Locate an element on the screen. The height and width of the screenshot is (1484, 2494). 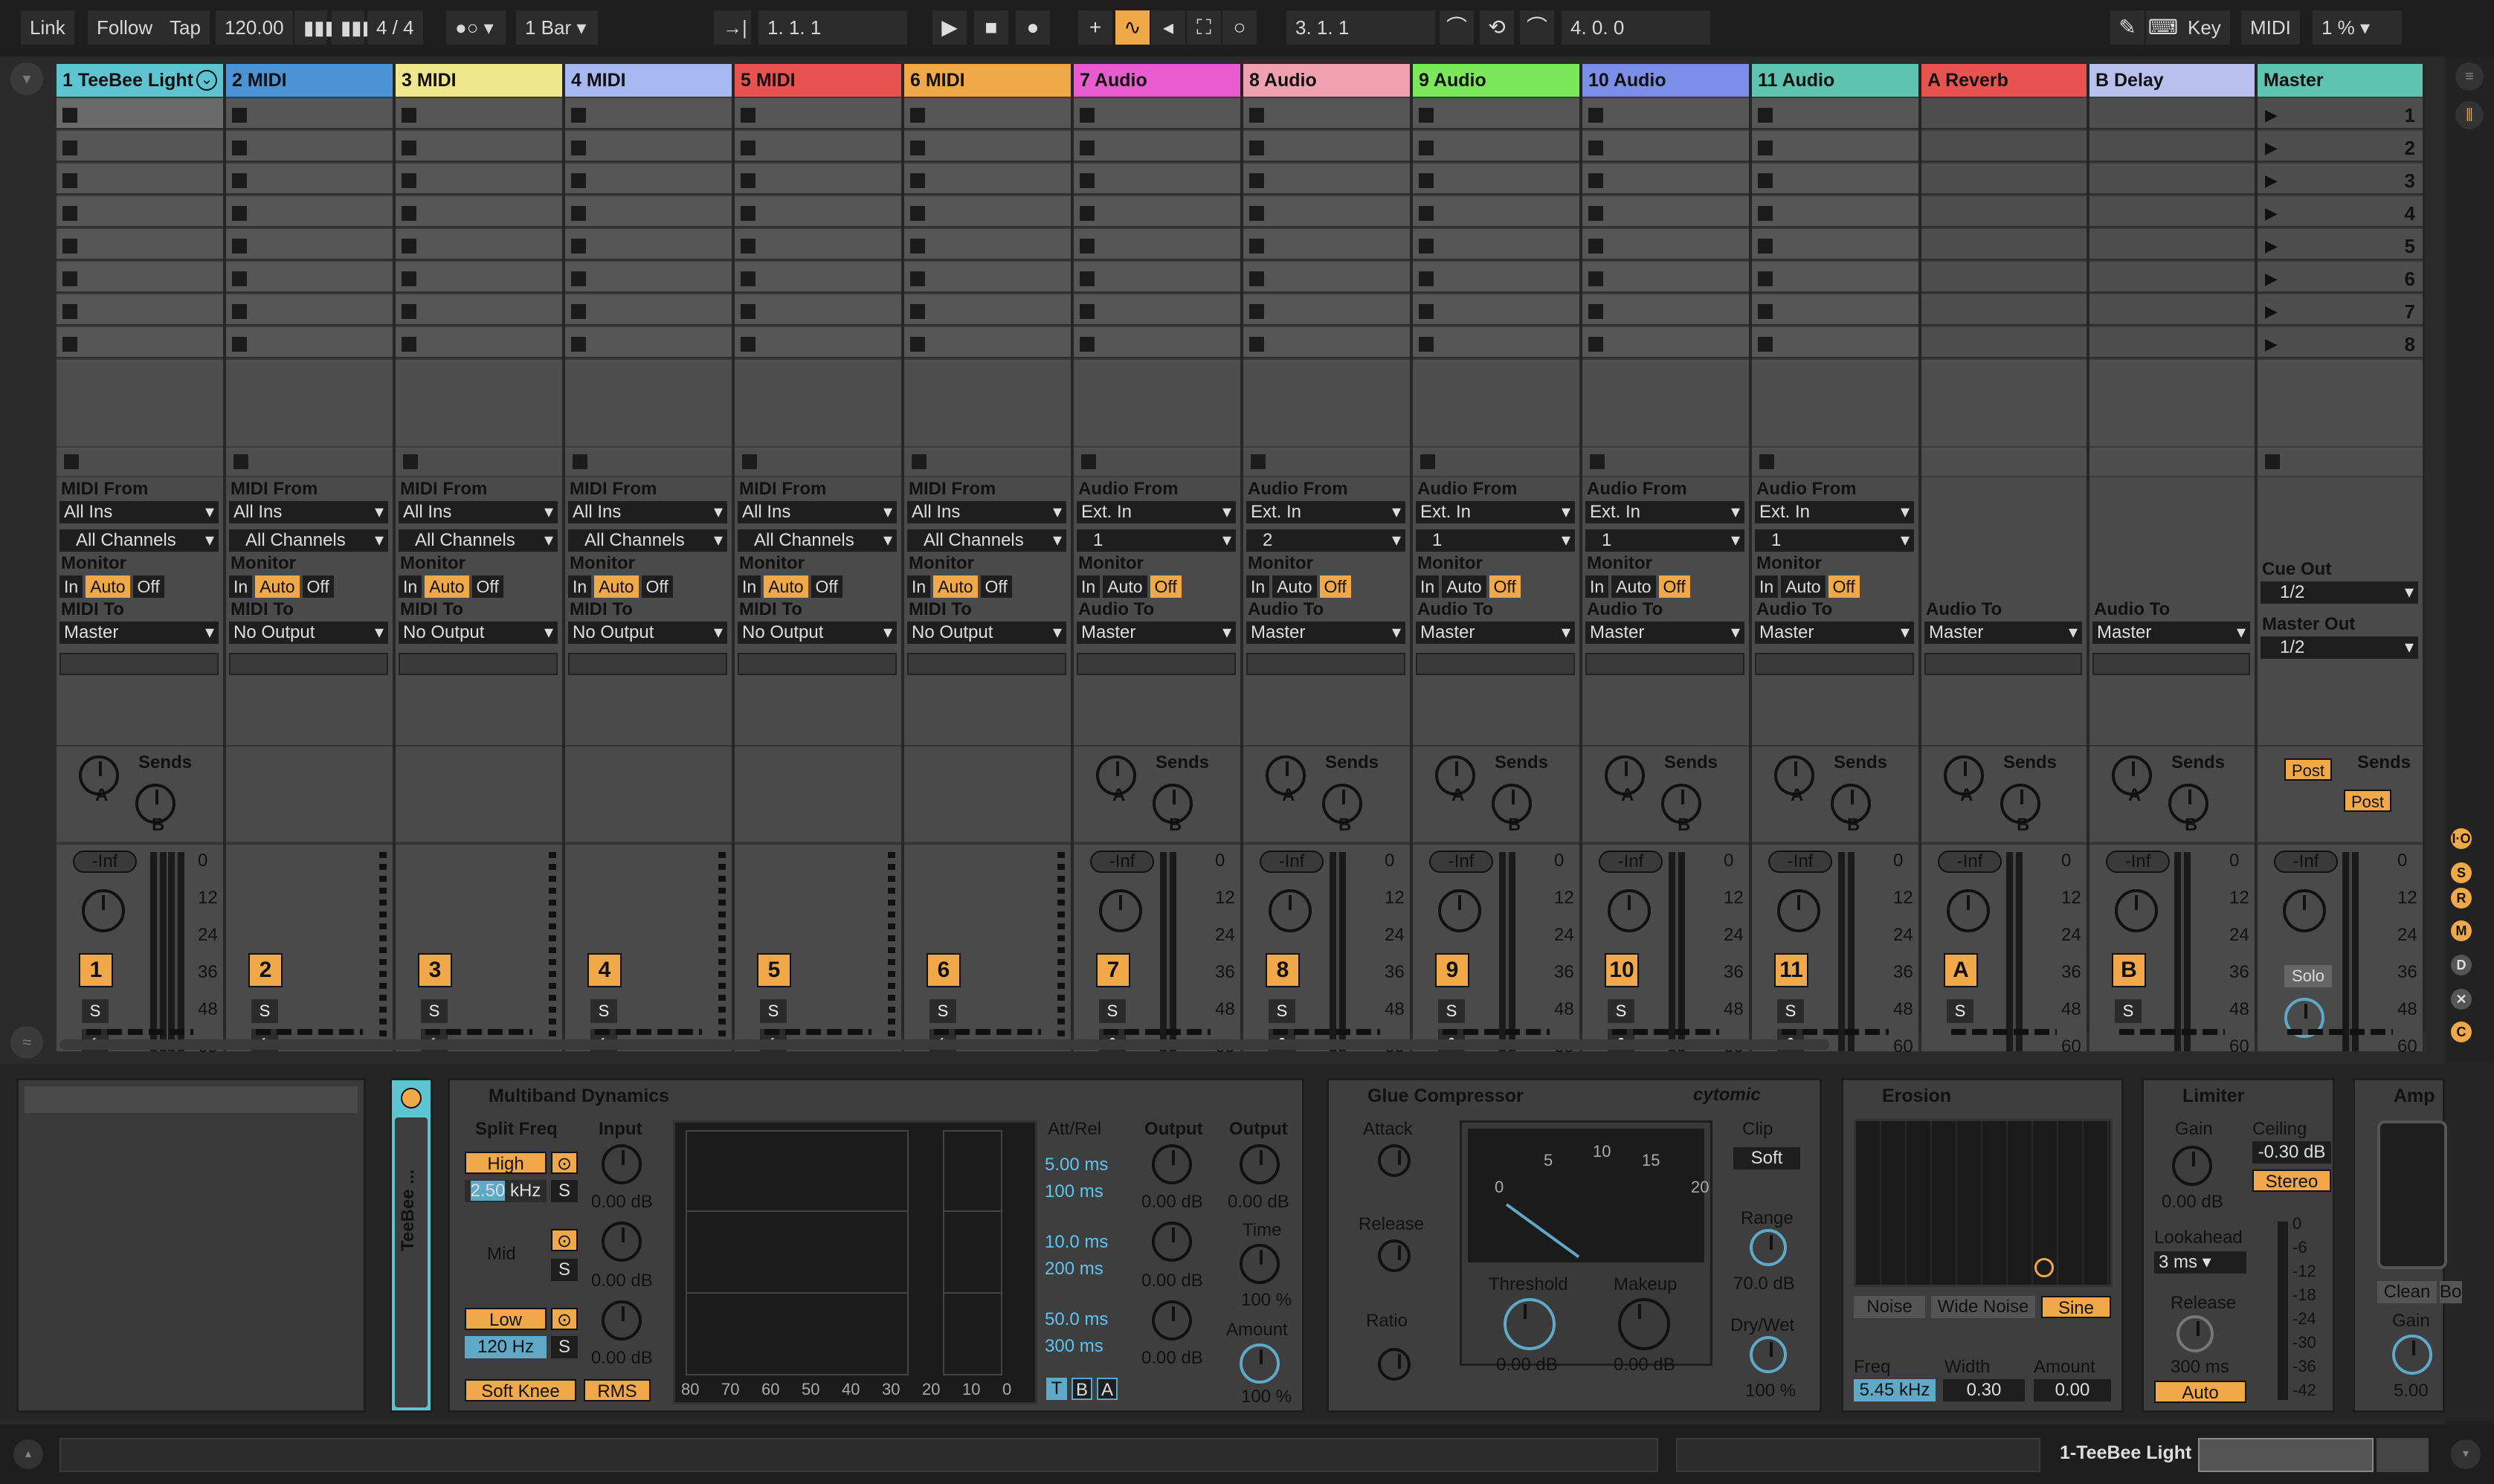
capture-icon: ⛶ is located at coordinates (1204, 27).